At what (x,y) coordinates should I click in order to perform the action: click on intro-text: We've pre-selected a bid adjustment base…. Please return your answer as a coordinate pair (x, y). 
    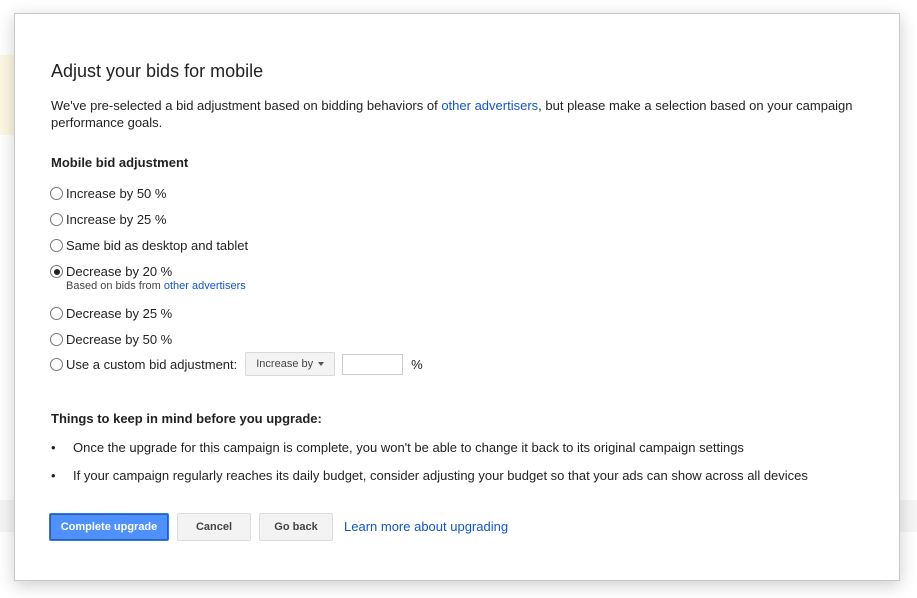
    Looking at the image, I should click on (246, 105).